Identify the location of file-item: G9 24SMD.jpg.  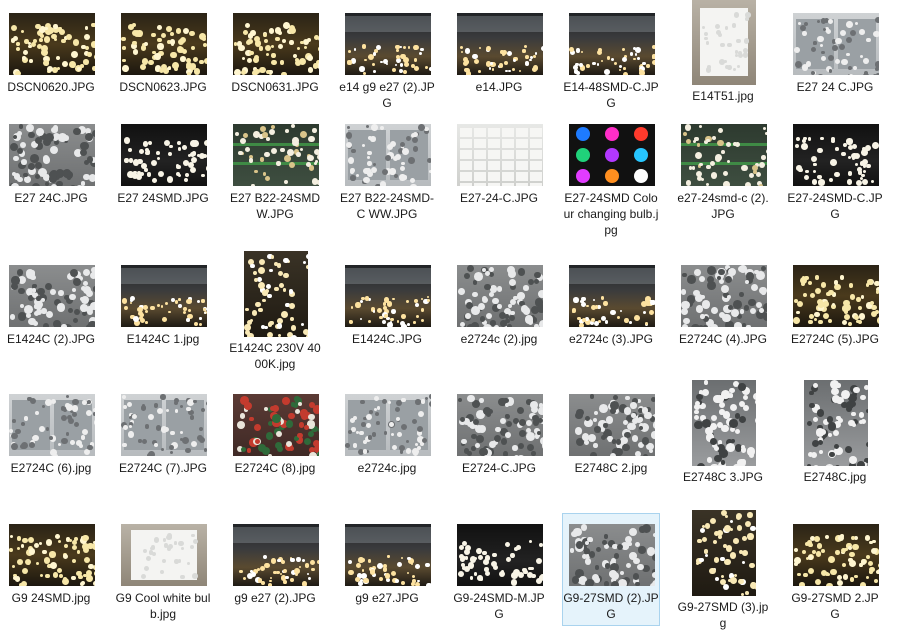
(51, 569).